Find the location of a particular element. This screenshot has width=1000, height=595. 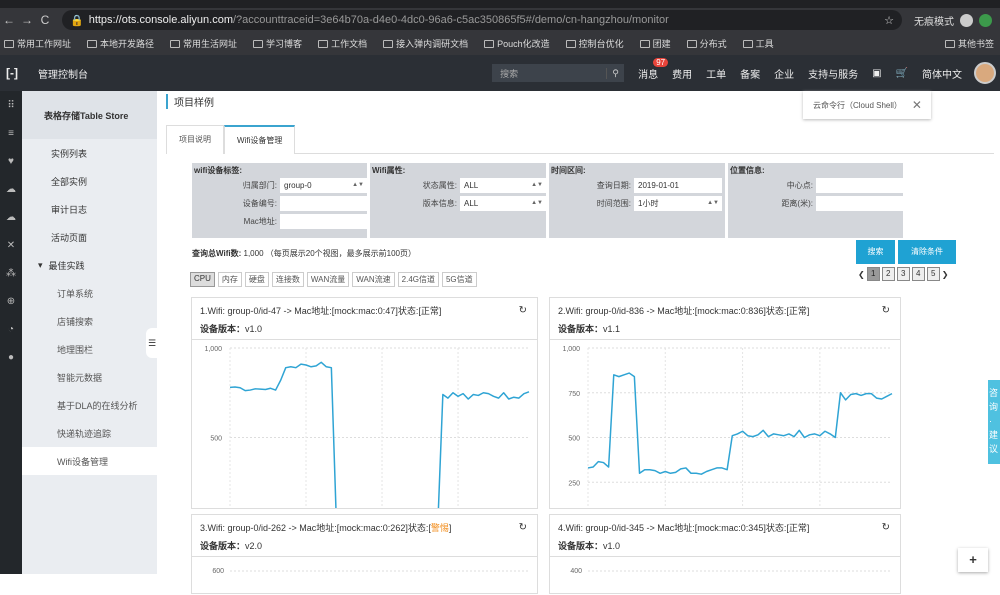

nav-item: 工单 is located at coordinates (716, 73).